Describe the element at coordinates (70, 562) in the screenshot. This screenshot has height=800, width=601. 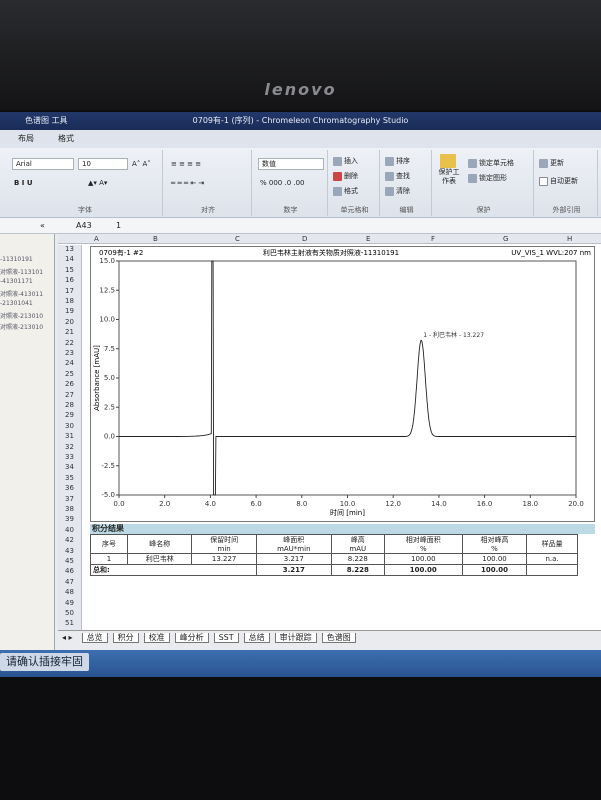
I see `row-header: 45` at that location.